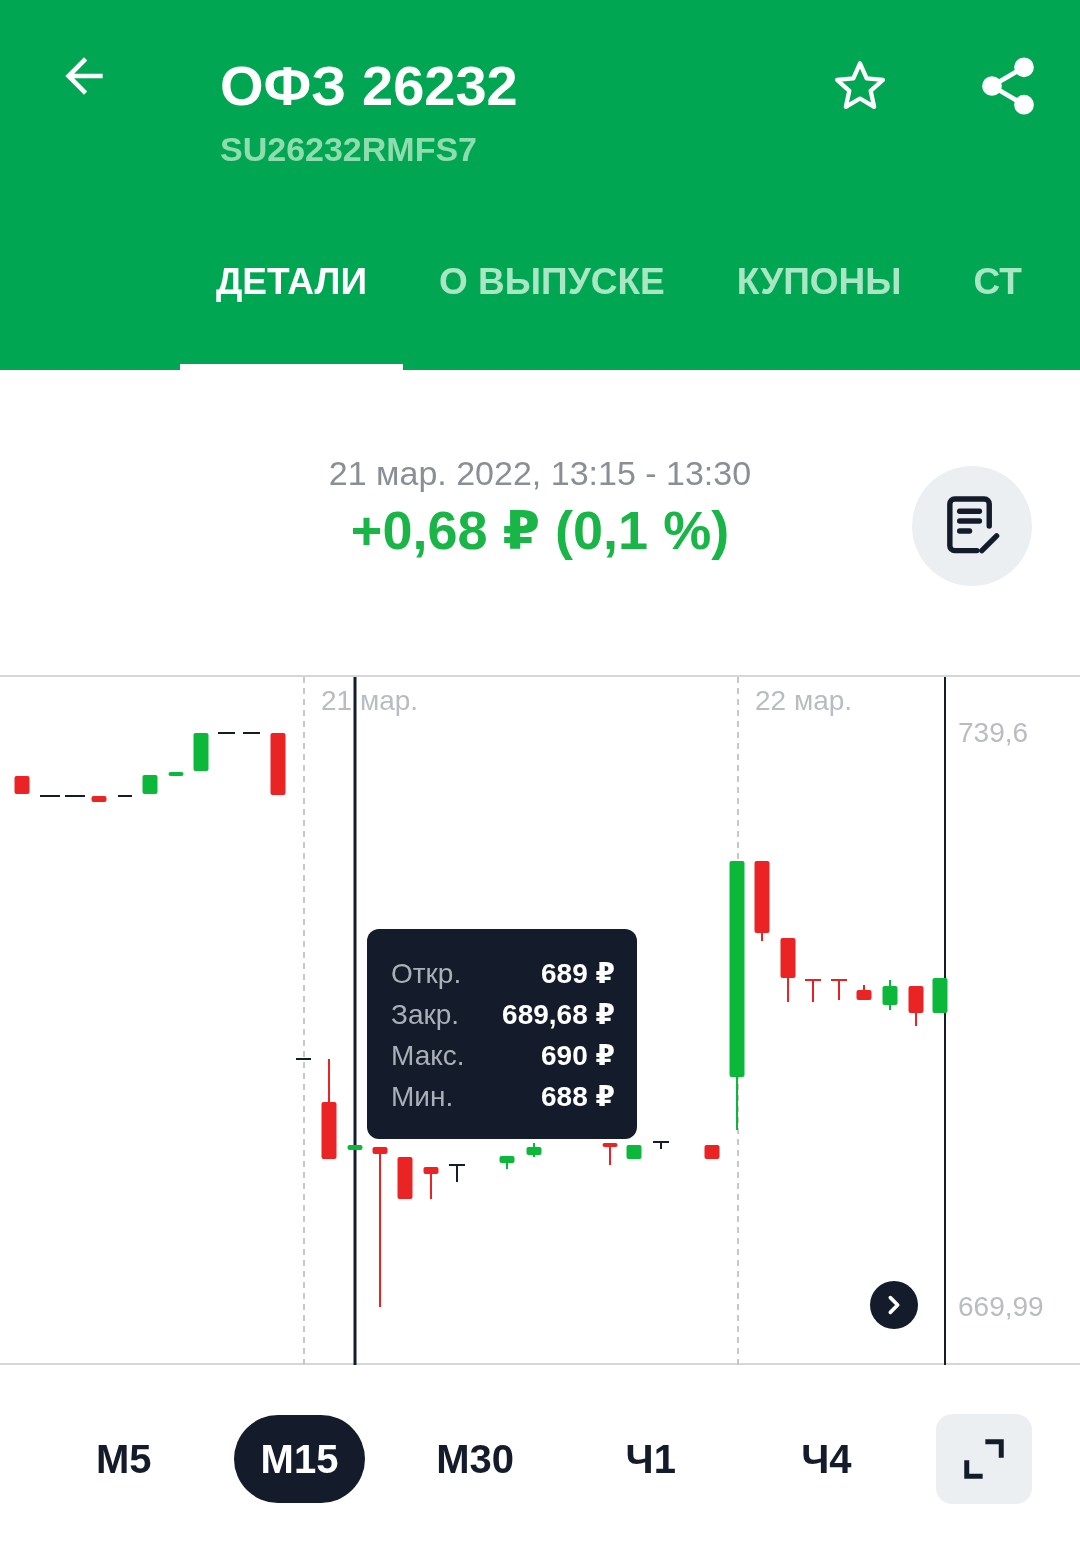 Image resolution: width=1080 pixels, height=1553 pixels. Describe the element at coordinates (369, 86) in the screenshot. I see `bond-title: ОФЗ 26232` at that location.